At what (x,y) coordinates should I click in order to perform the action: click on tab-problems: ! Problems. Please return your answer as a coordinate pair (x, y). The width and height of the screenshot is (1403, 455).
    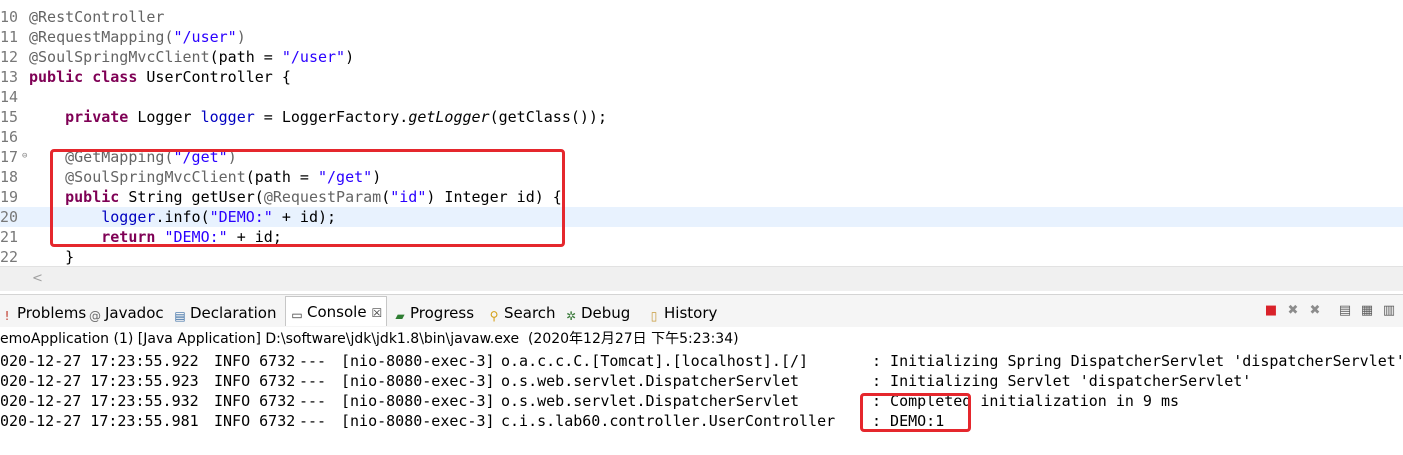
    Looking at the image, I should click on (43, 313).